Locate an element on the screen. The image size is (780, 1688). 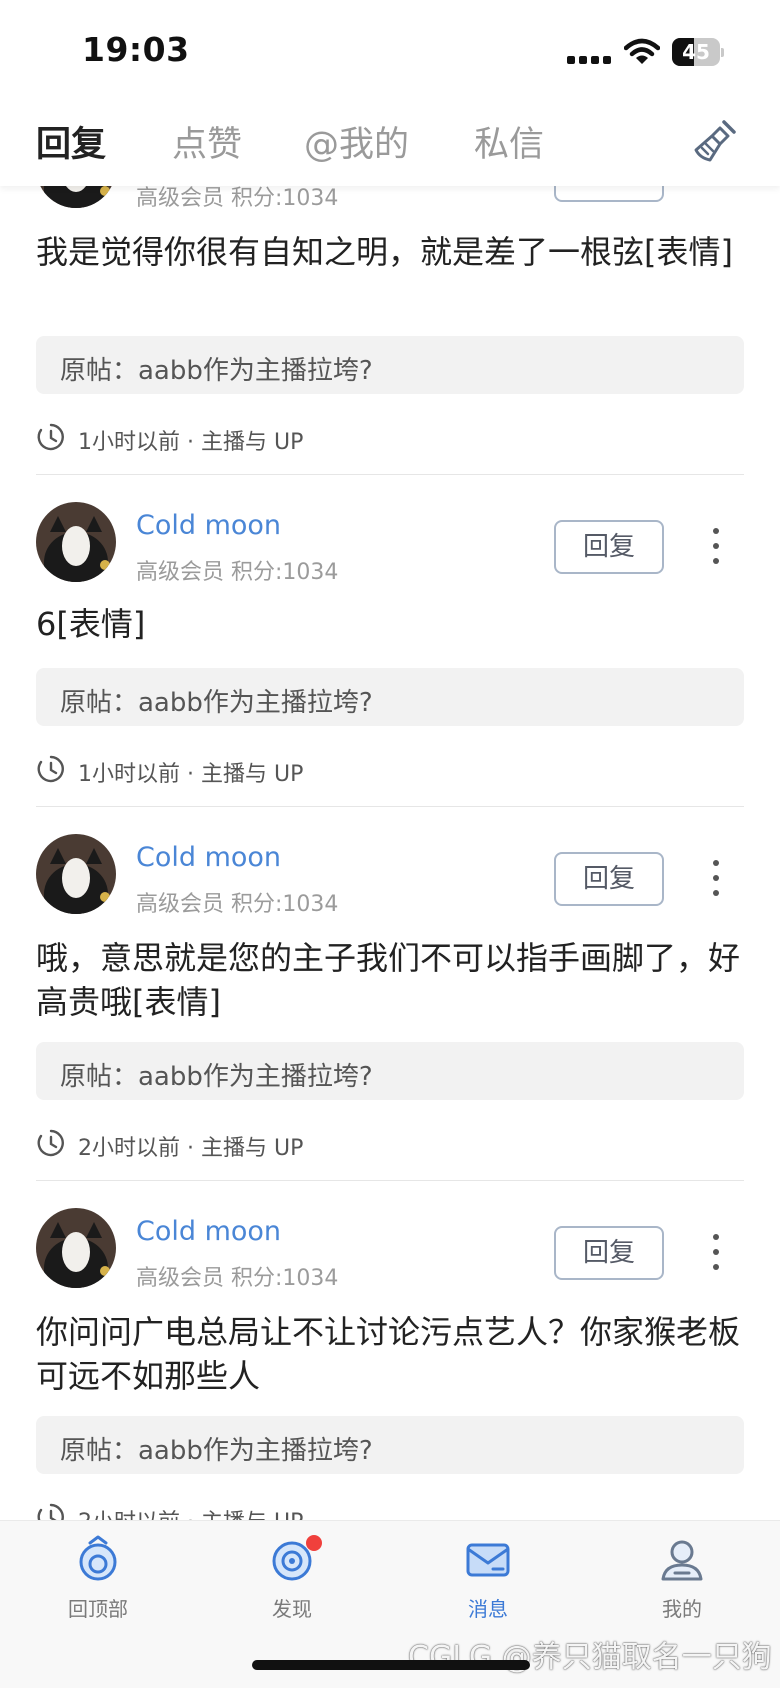
battery-icon: 45 is located at coordinates (698, 52).